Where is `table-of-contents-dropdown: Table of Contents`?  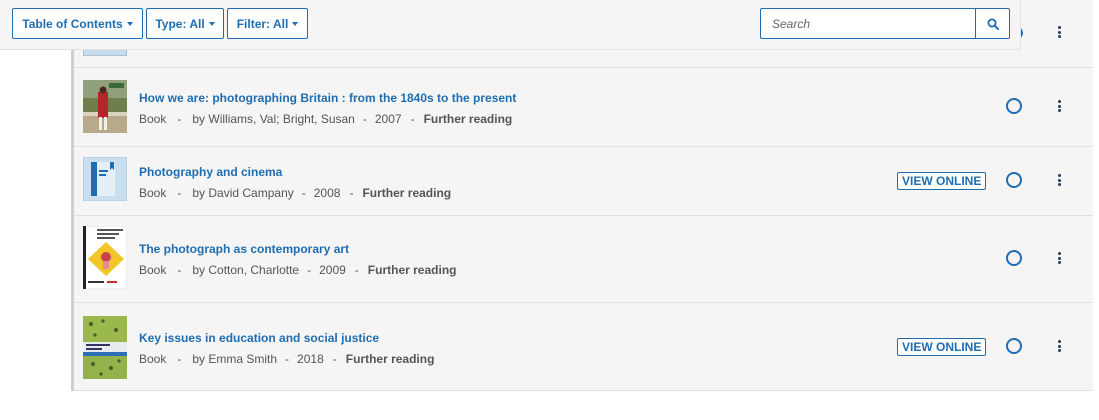
table-of-contents-dropdown: Table of Contents is located at coordinates (77, 23).